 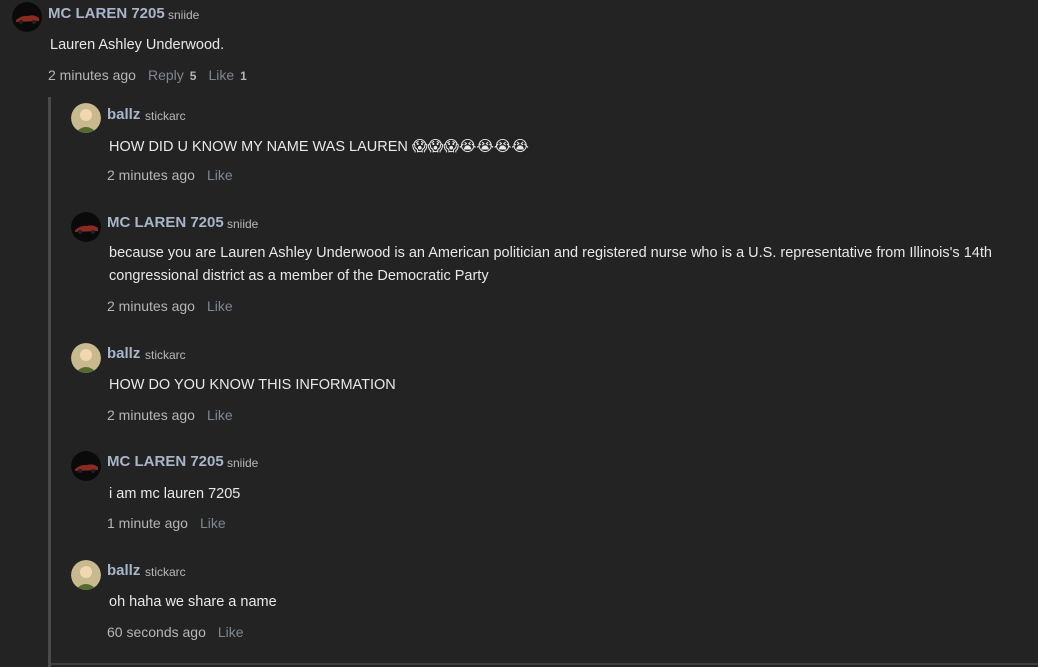 What do you see at coordinates (193, 76) in the screenshot?
I see `reply-count: 5` at bounding box center [193, 76].